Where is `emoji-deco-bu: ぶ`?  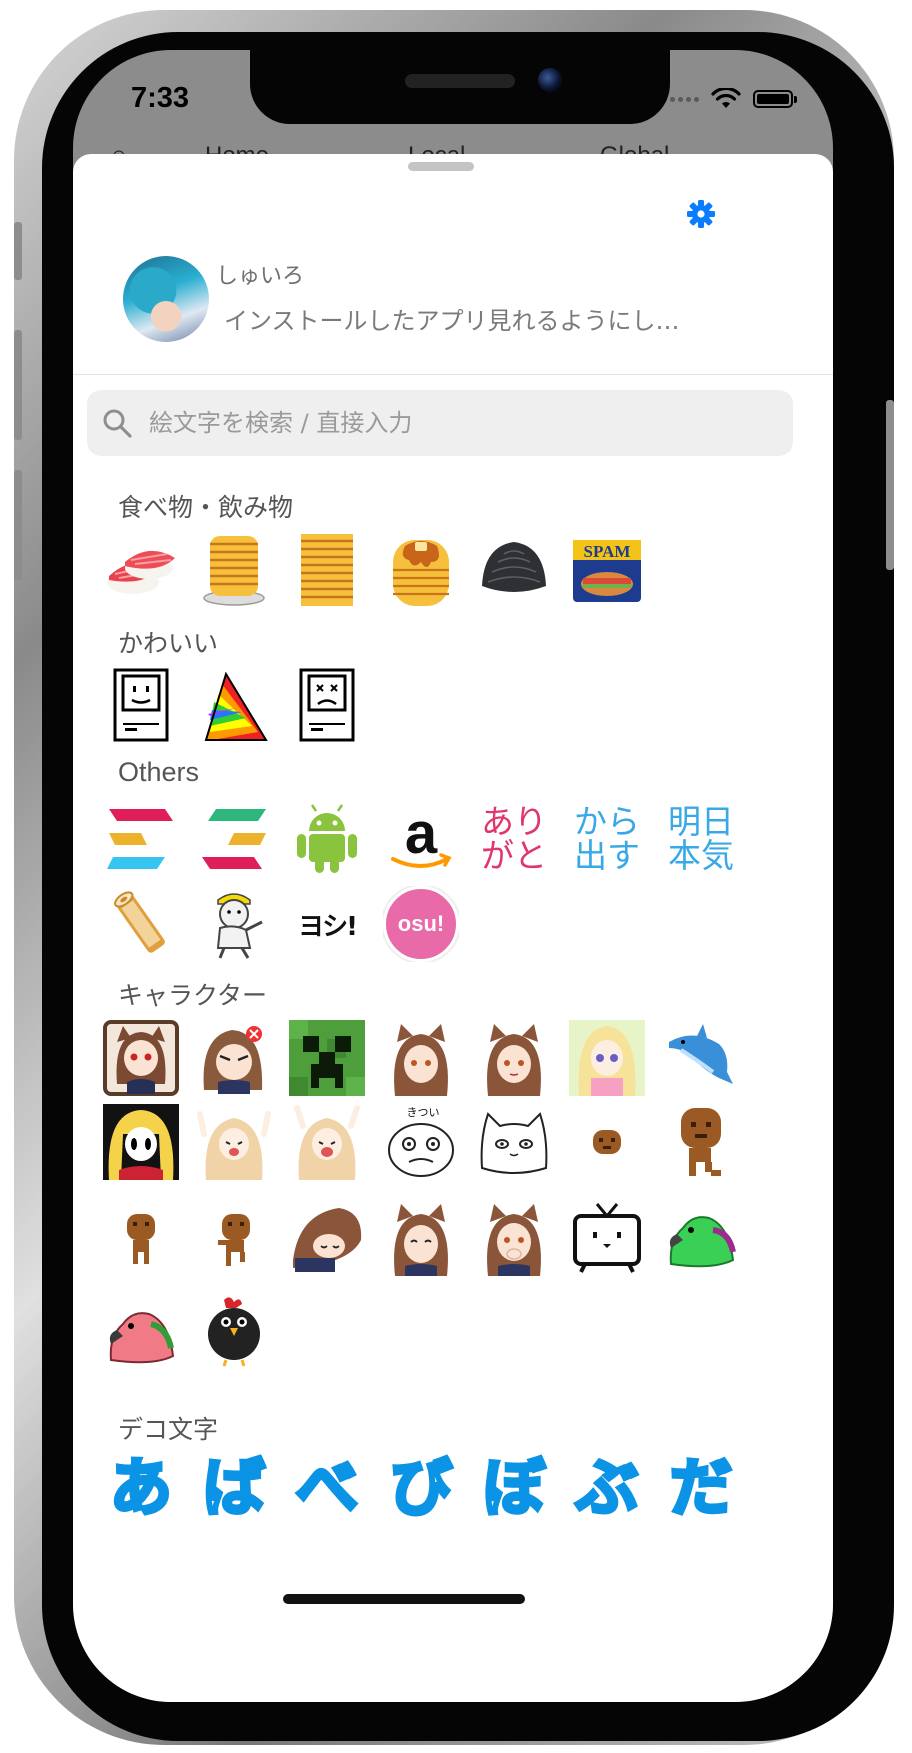 emoji-deco-bu: ぶ is located at coordinates (607, 1488).